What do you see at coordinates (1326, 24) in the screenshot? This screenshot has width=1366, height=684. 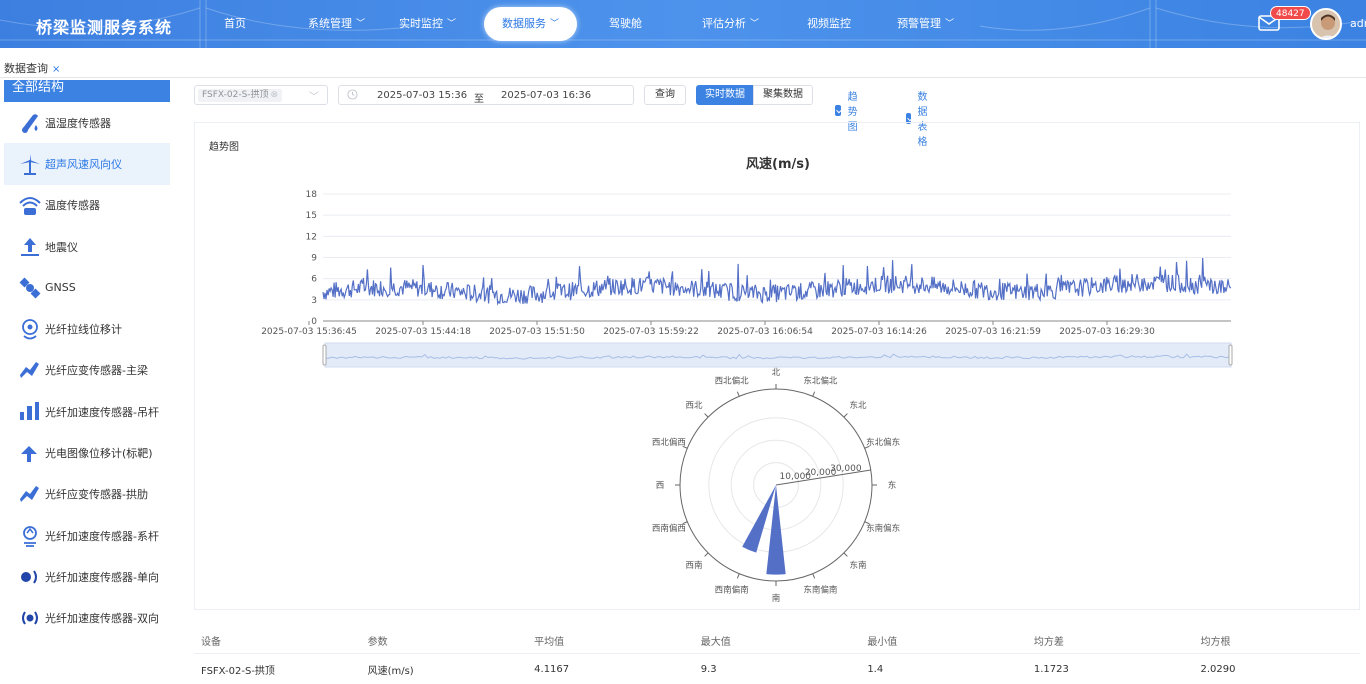 I see `user-avatar` at bounding box center [1326, 24].